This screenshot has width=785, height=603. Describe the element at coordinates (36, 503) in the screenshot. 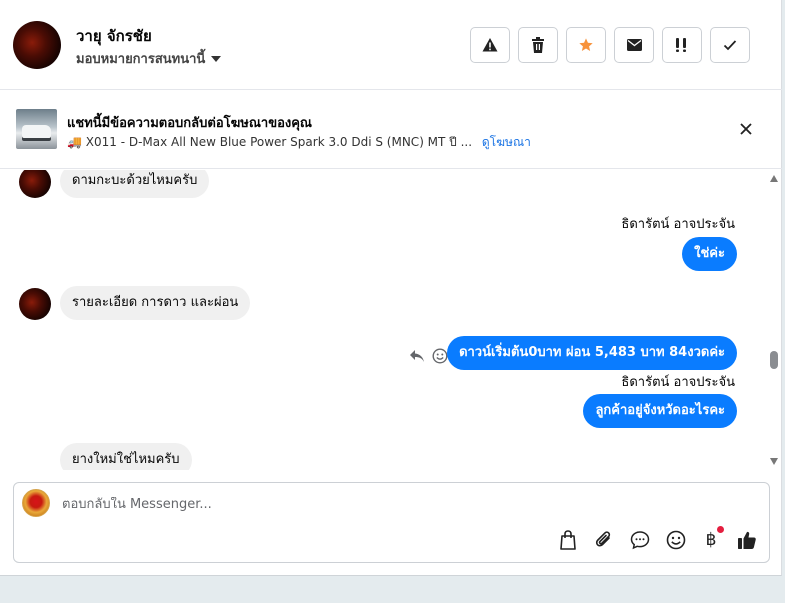

I see `page-avatar` at that location.